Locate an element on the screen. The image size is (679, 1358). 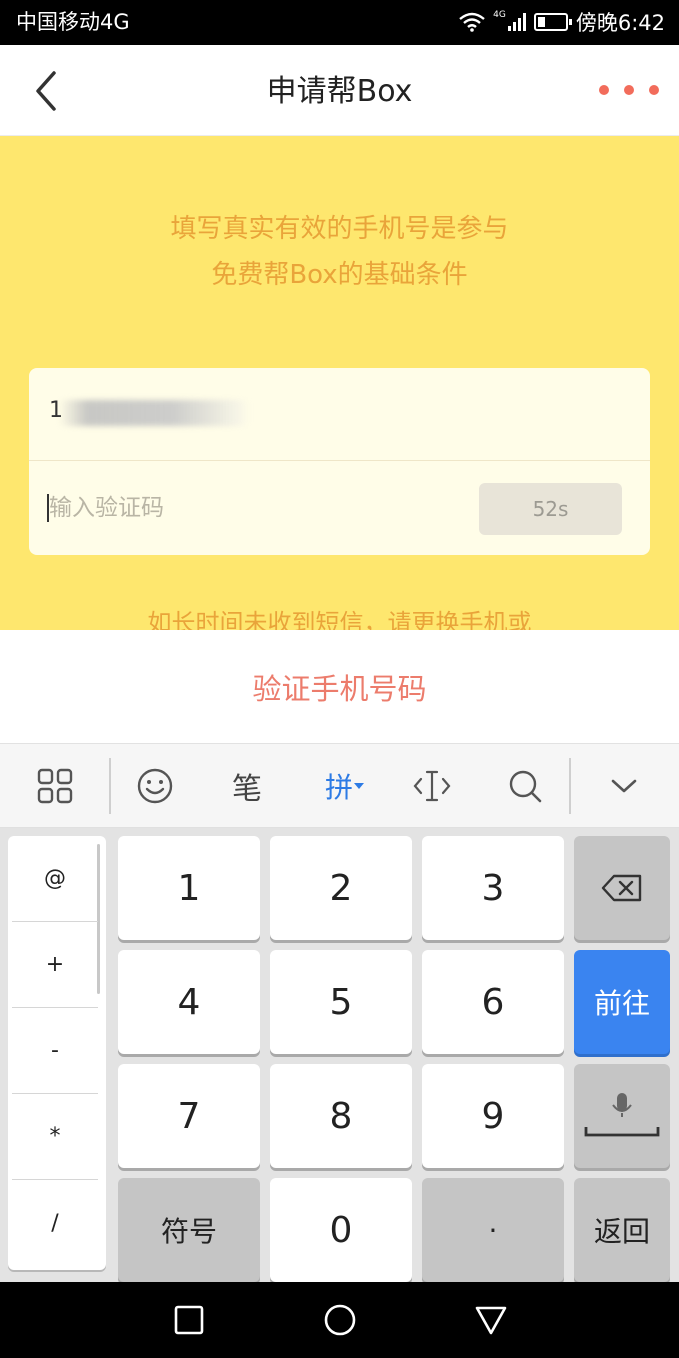
phone-field: 1 is located at coordinates (339, 414).